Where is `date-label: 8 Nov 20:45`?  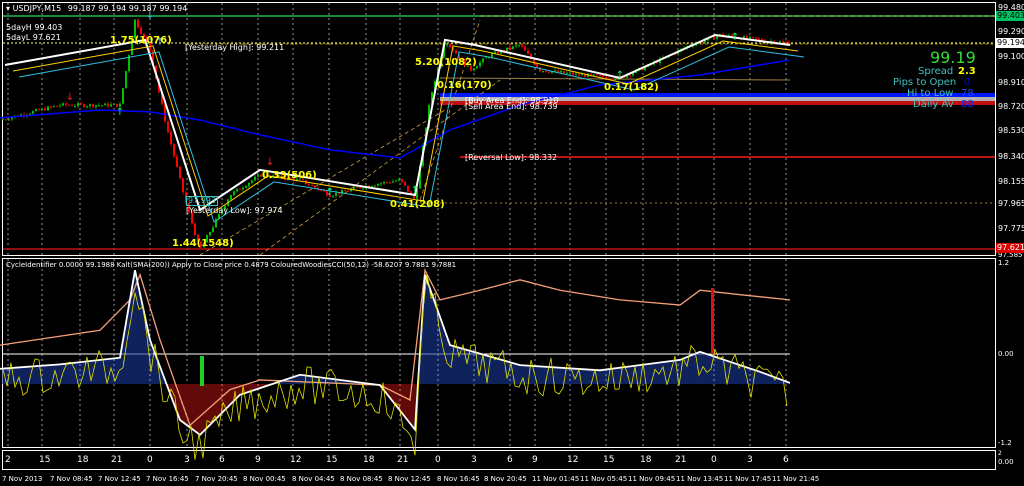
date-label: 8 Nov 20:45 is located at coordinates (505, 479).